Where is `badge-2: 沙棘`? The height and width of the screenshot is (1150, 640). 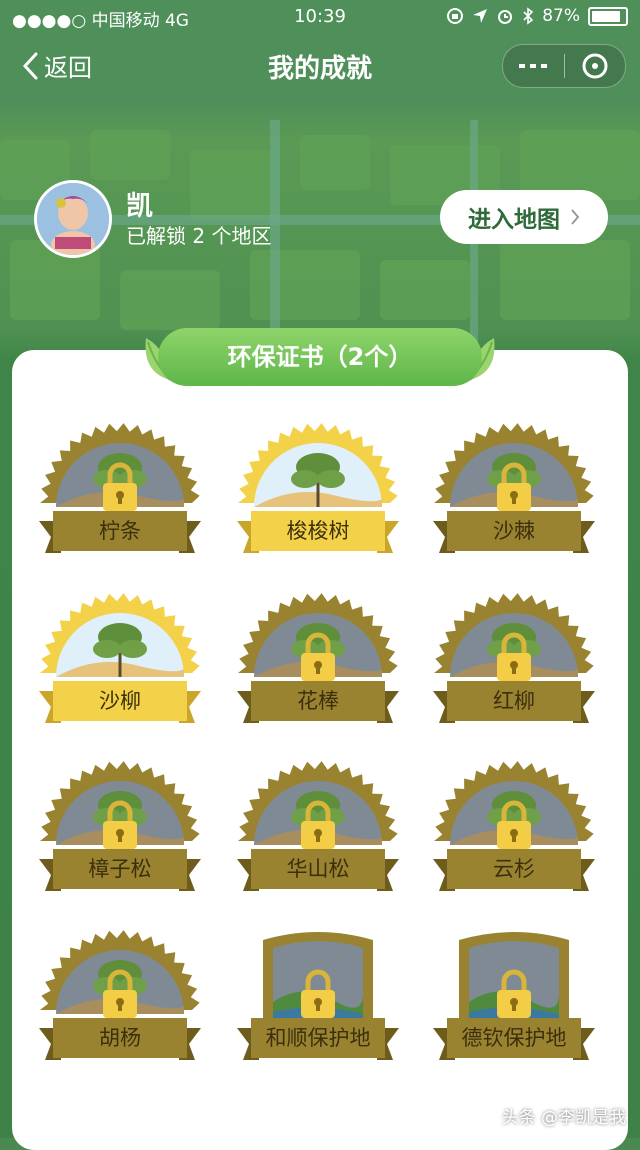 badge-2: 沙棘 is located at coordinates (514, 495).